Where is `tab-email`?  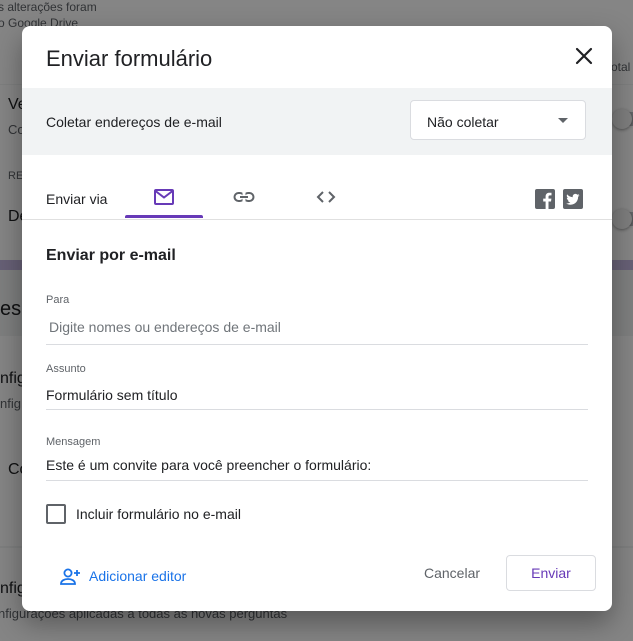
tab-email is located at coordinates (164, 198).